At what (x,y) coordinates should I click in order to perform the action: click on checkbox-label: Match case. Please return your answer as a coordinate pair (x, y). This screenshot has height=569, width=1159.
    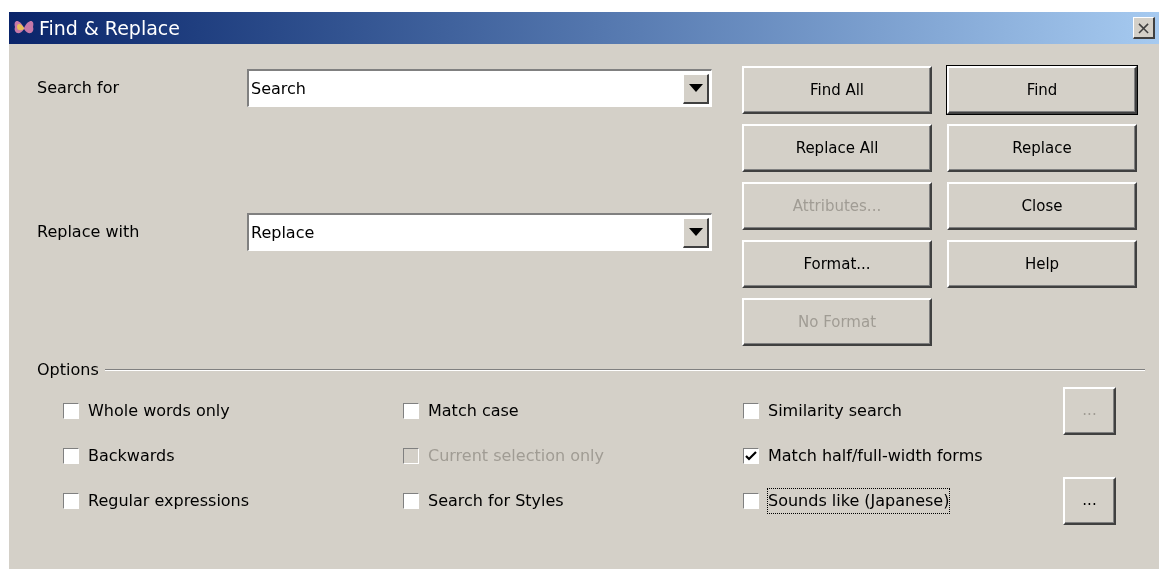
    Looking at the image, I should click on (473, 410).